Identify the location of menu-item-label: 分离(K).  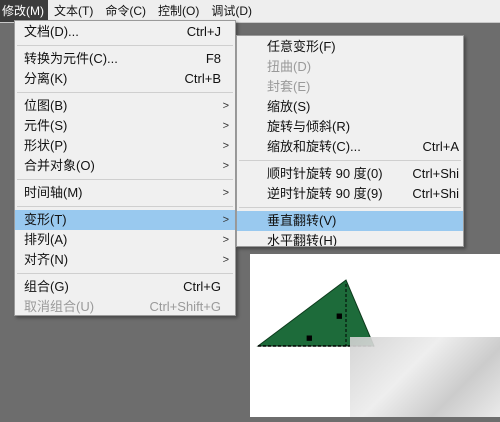
(46, 78).